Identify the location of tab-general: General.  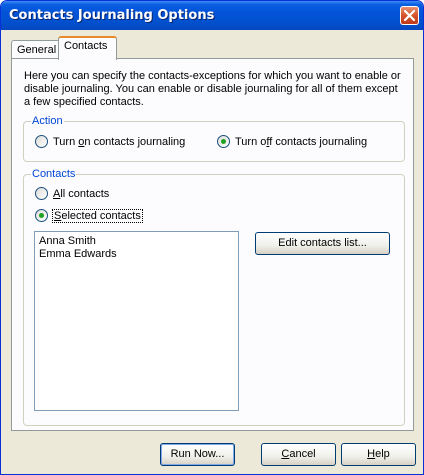
(35, 49).